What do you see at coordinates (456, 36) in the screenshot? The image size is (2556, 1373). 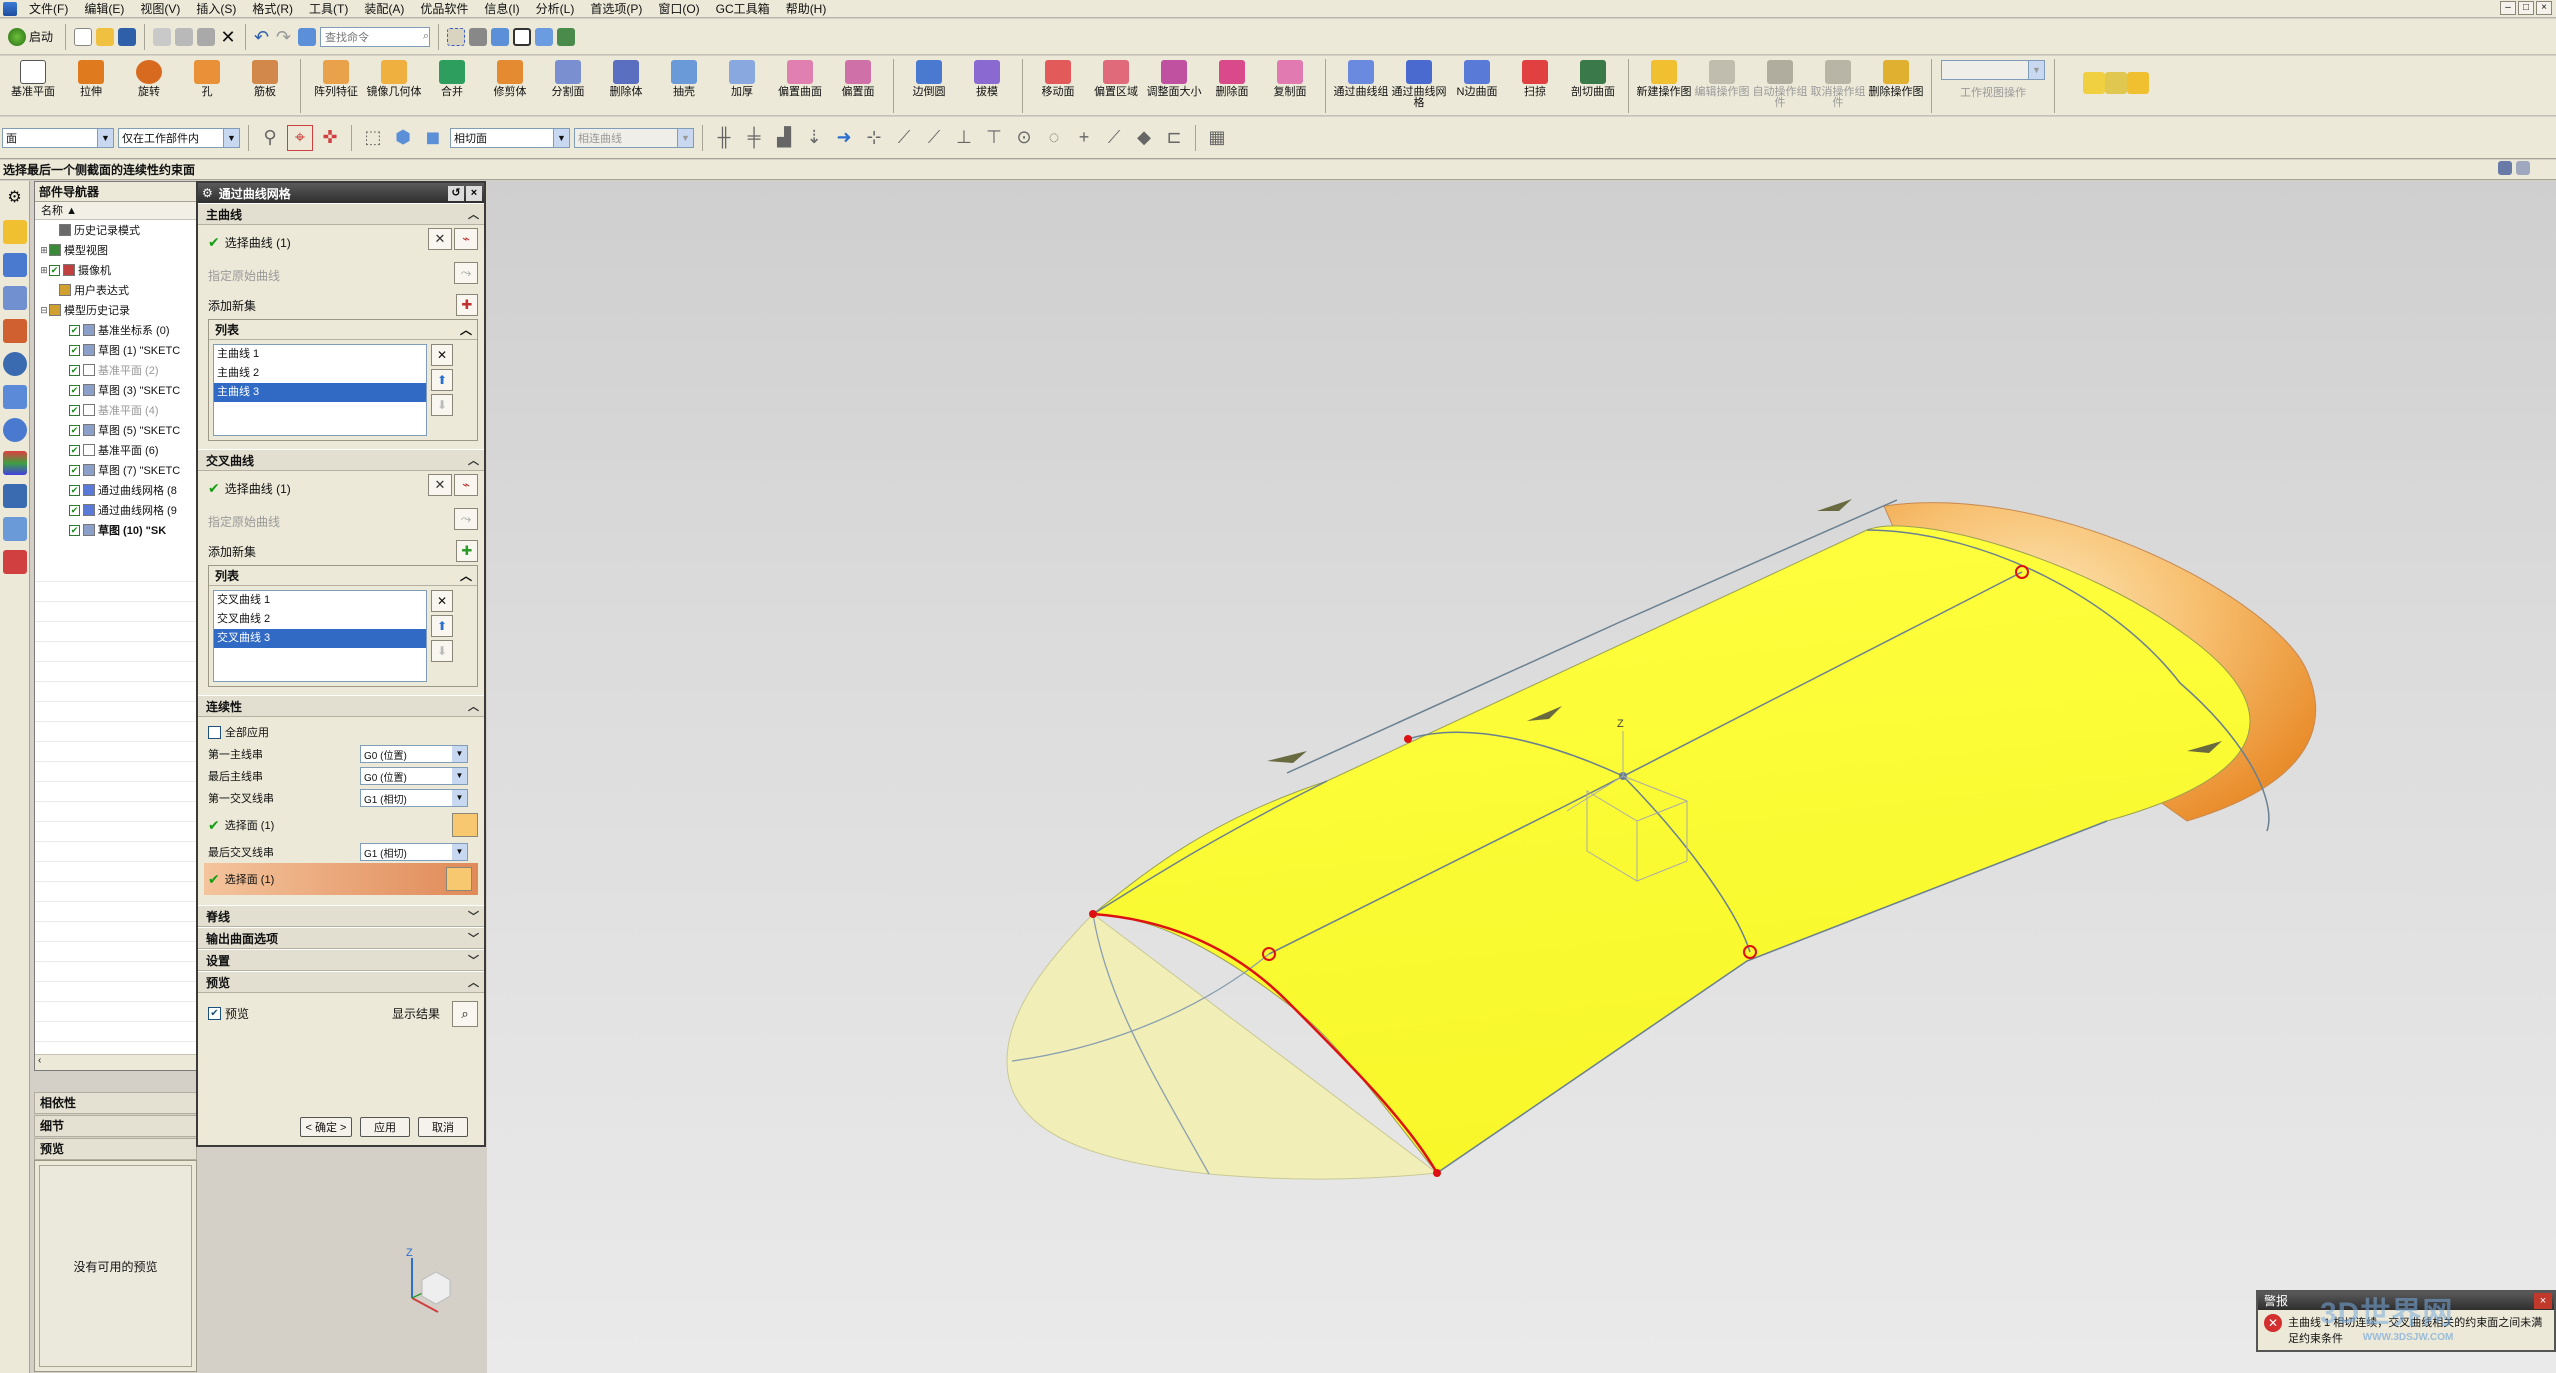 I see `snap-view-icon` at bounding box center [456, 36].